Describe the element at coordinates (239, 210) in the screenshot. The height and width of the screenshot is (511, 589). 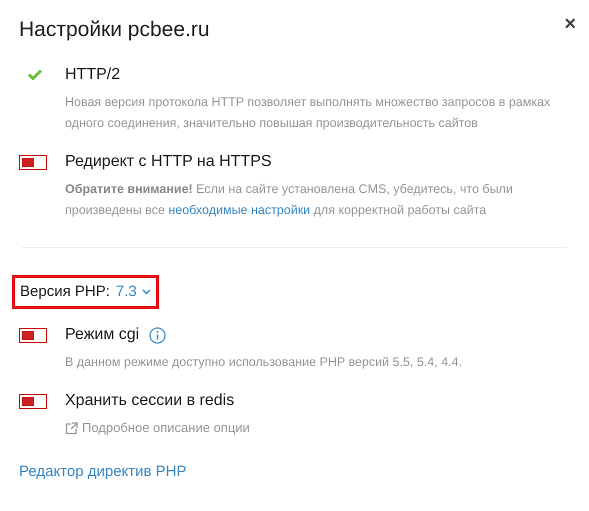
I see `settings-link: необходимые настройки` at that location.